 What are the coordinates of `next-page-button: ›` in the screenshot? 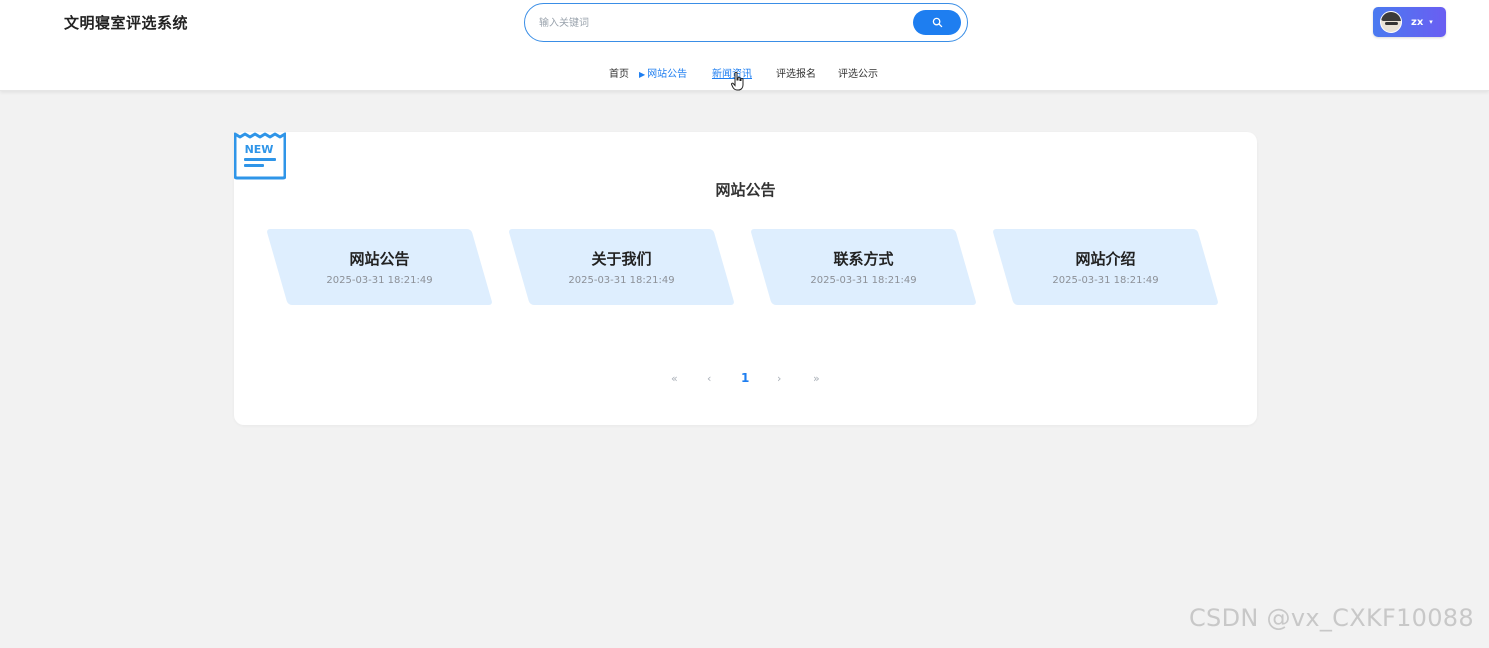 It's located at (779, 378).